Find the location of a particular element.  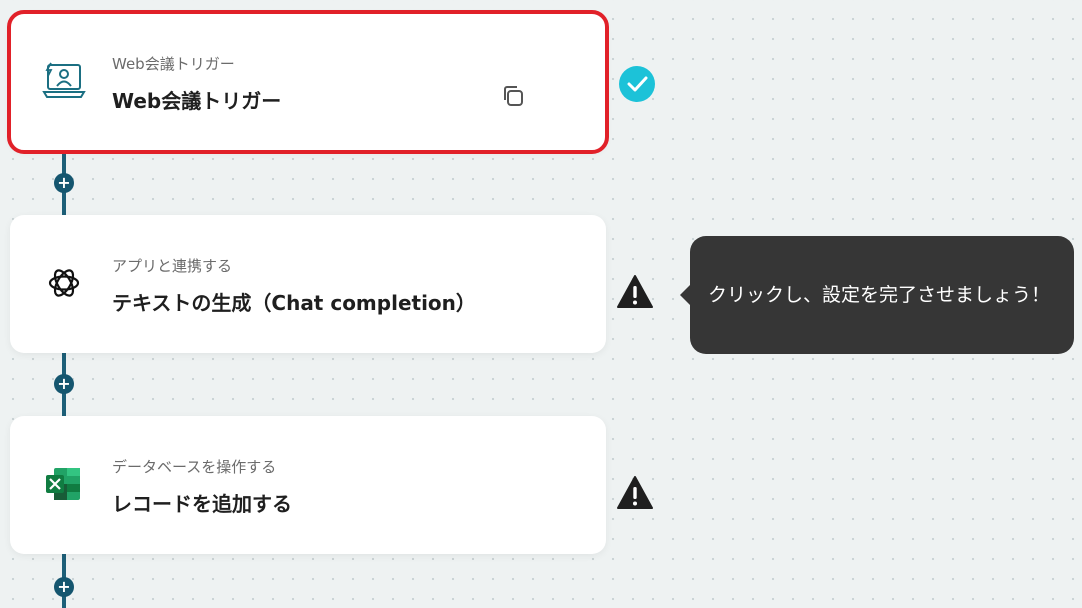

openai-icon is located at coordinates (64, 283).